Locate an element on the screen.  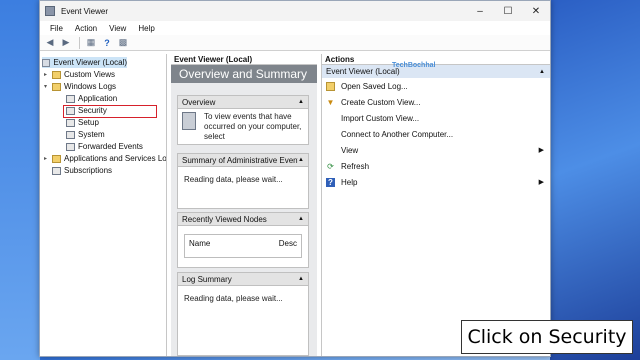
tree-item-label: Windows Logs is located at coordinates (90, 86).